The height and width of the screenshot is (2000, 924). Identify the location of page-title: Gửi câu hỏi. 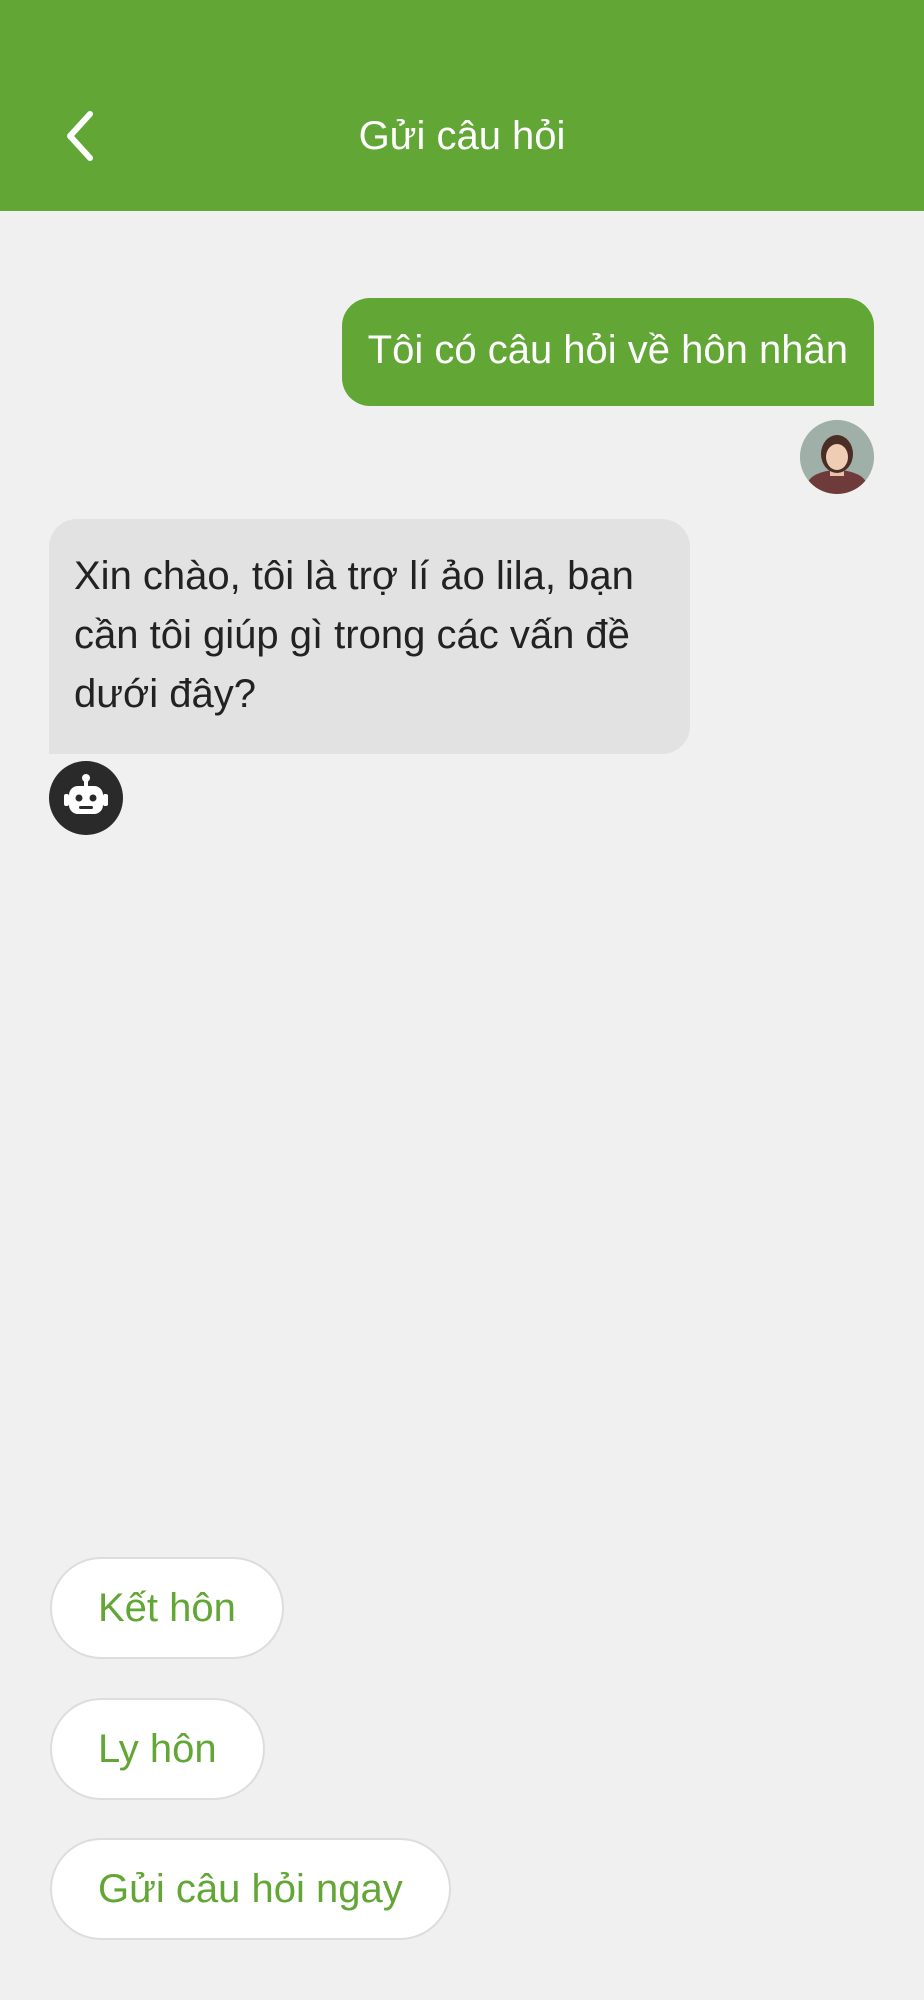
(462, 136).